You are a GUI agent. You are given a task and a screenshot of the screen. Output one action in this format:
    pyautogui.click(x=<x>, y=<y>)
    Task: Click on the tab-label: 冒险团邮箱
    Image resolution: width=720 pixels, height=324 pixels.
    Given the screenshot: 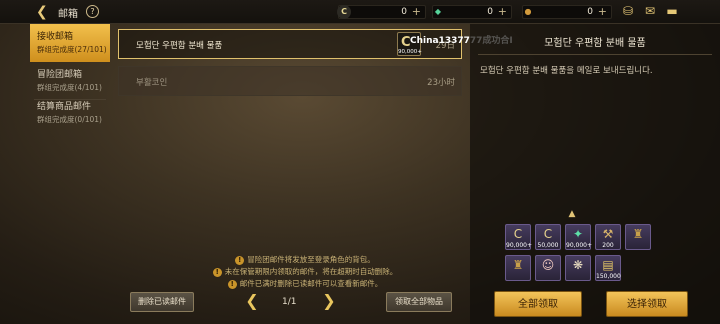 What is the action you would take?
    pyautogui.click(x=60, y=75)
    